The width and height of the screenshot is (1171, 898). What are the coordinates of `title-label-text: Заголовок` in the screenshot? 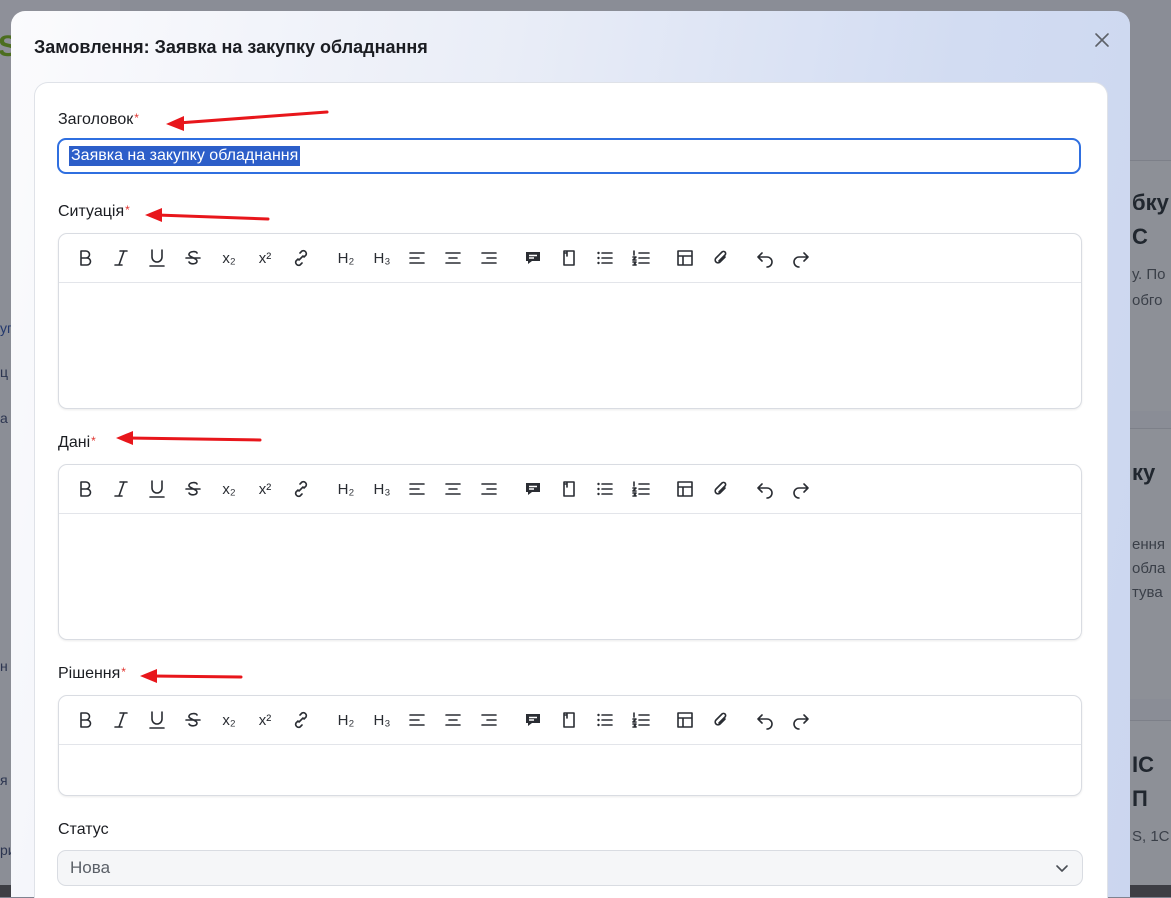 It's located at (96, 119).